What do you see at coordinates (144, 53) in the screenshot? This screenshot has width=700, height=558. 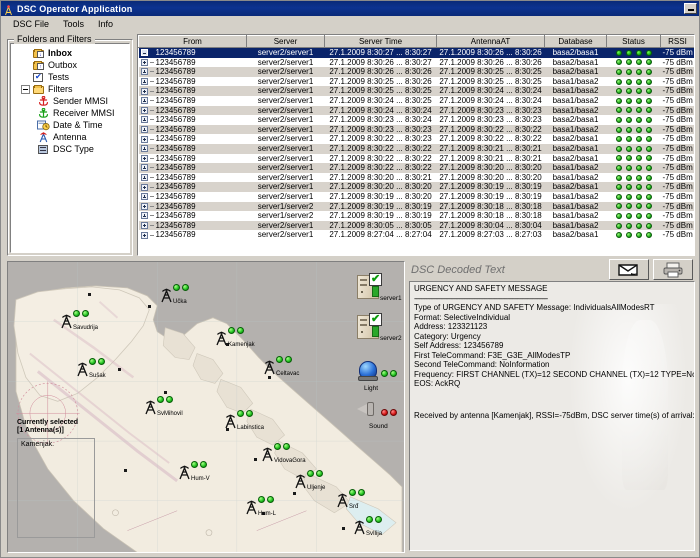 I see `row-collapse-icon` at bounding box center [144, 53].